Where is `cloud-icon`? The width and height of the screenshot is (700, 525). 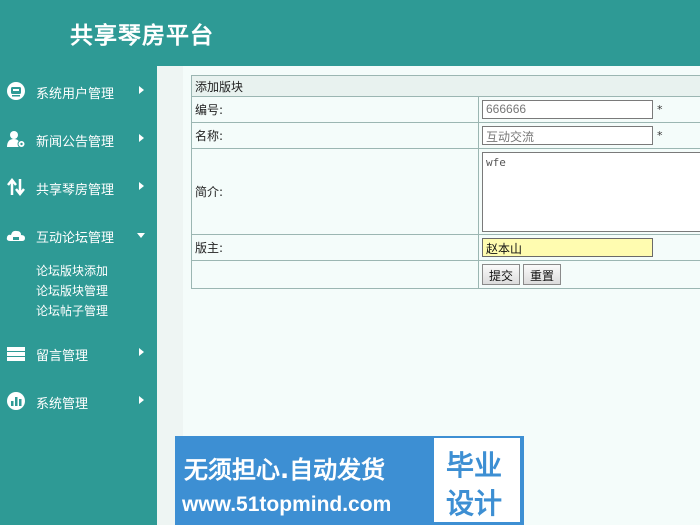 cloud-icon is located at coordinates (16, 235).